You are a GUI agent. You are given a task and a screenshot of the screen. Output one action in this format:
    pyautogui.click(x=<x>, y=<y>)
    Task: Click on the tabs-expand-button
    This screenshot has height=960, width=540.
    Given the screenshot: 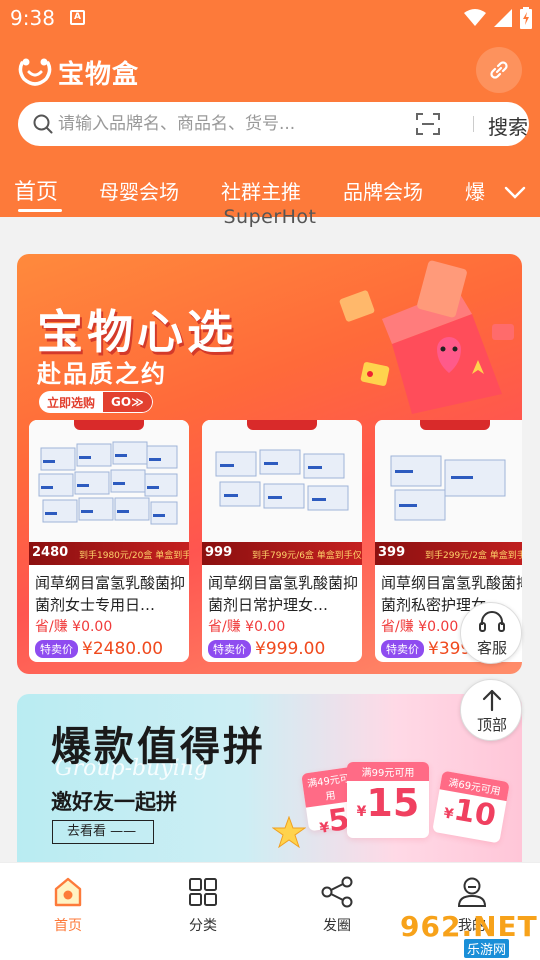 What is the action you would take?
    pyautogui.click(x=515, y=193)
    